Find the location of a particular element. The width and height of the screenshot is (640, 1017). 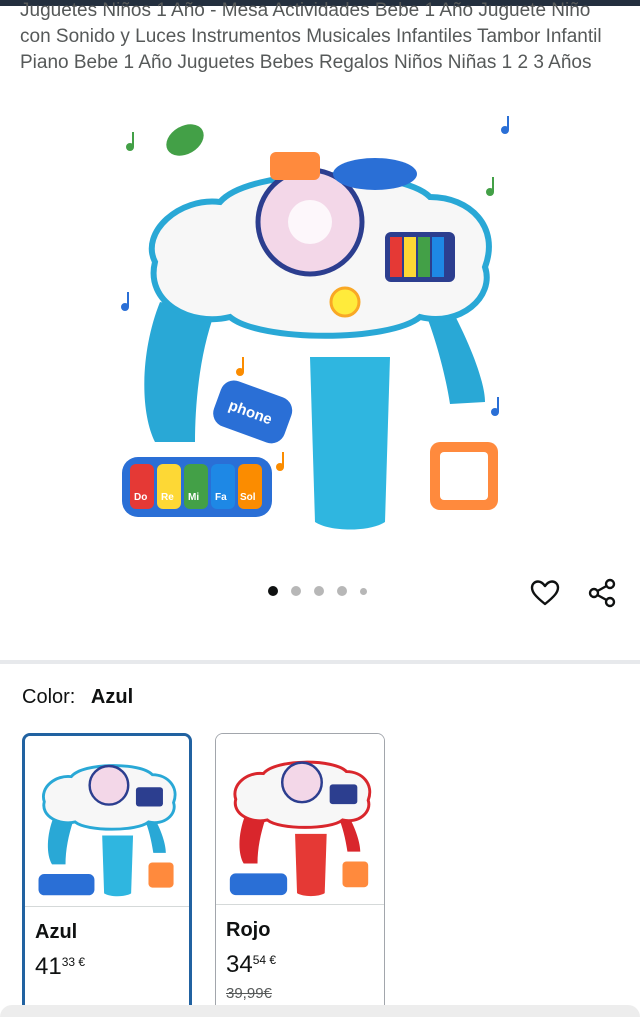

bottom-sheet-edge is located at coordinates (320, 1011).